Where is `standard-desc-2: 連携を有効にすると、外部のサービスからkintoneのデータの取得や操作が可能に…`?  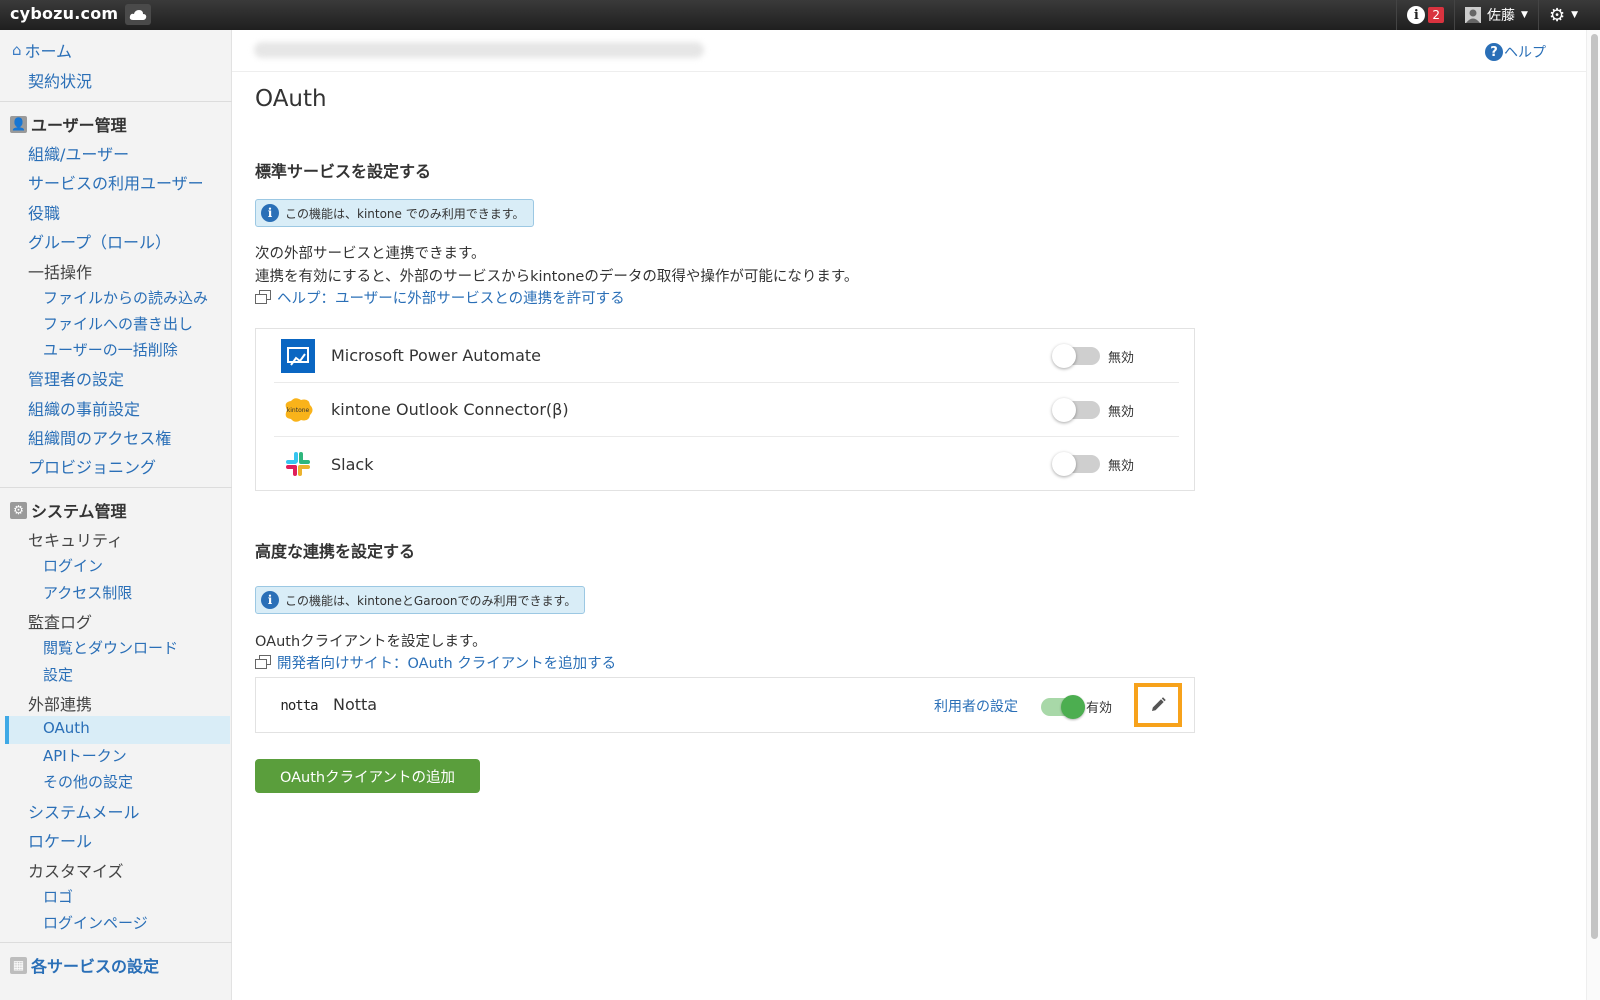 standard-desc-2: 連携を有効にすると、外部のサービスからkintoneのデータの取得や操作が可能に… is located at coordinates (557, 277).